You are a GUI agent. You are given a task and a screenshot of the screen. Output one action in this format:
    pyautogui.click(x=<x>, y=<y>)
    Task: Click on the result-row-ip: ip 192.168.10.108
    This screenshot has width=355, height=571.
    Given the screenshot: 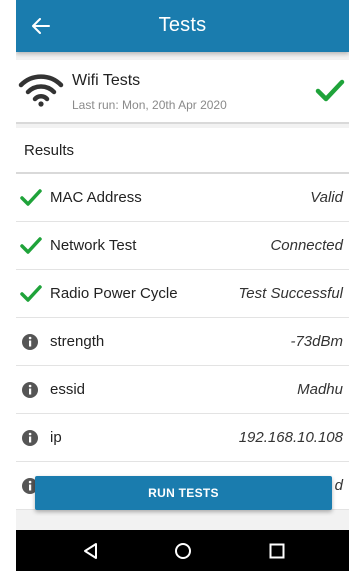 What is the action you would take?
    pyautogui.click(x=182, y=438)
    